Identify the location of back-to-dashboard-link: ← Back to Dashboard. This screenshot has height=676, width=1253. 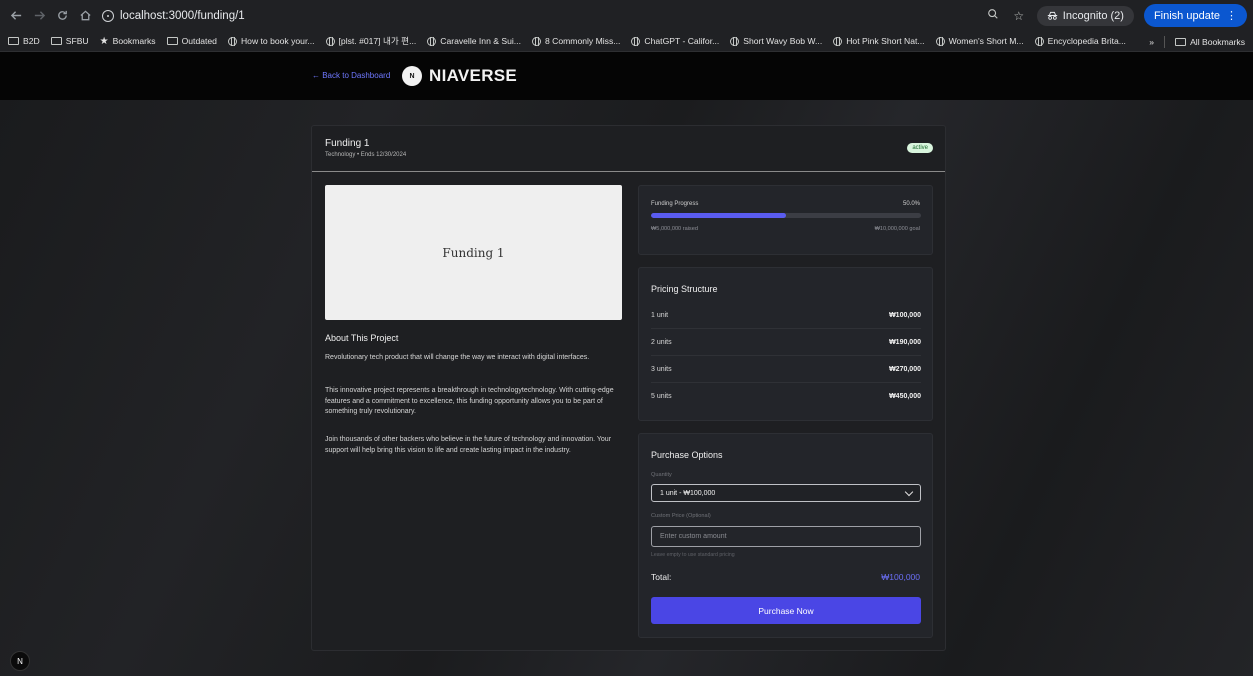
(351, 75).